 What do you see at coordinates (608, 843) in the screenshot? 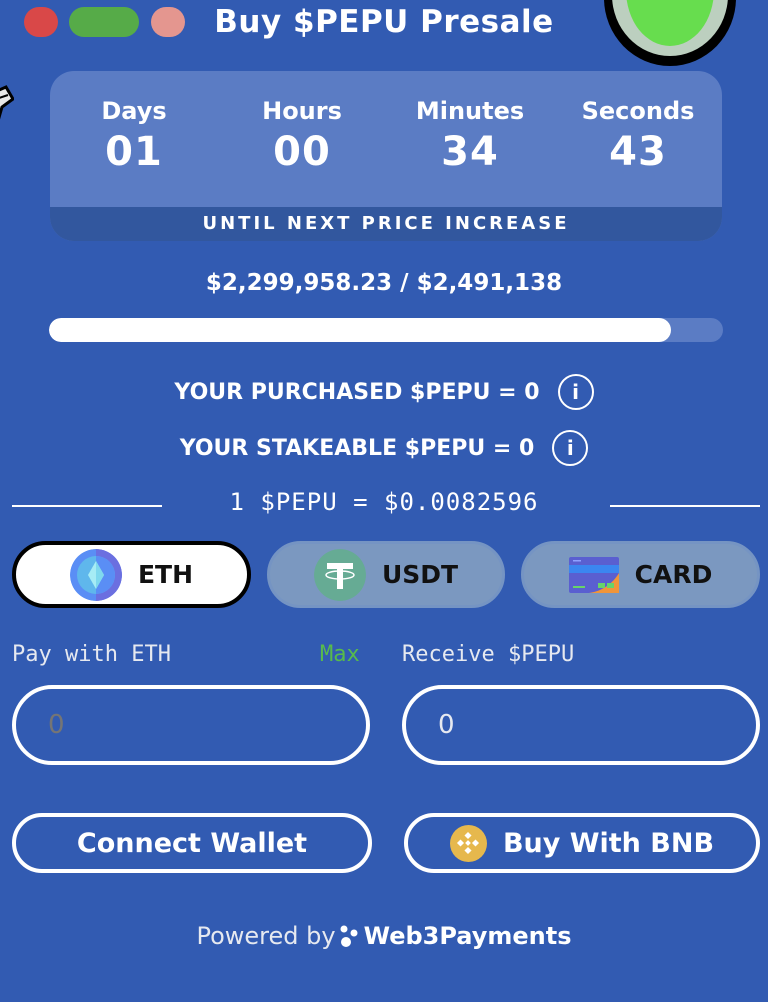
I see `buy-with-bnb-label: Buy With BNB` at bounding box center [608, 843].